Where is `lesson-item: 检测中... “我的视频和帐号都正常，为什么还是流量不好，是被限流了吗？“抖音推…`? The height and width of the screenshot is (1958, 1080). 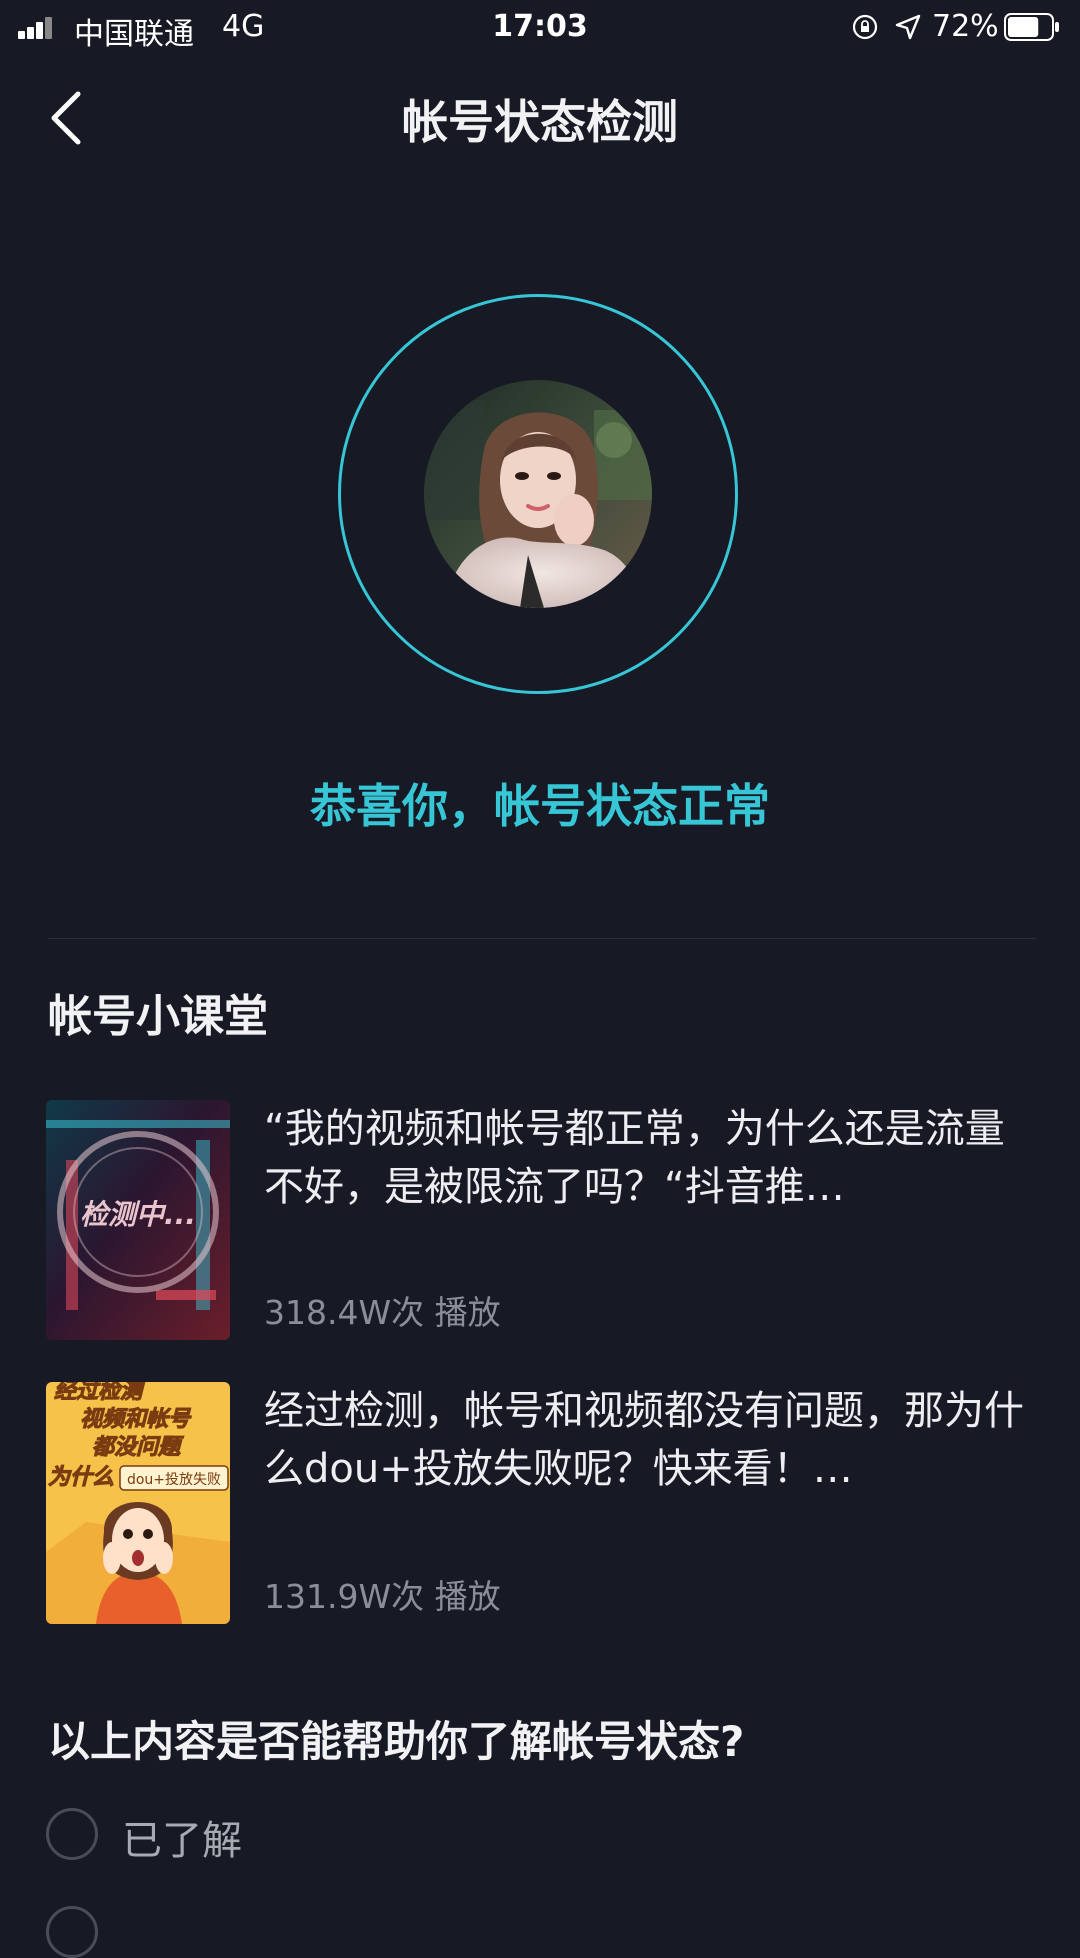 lesson-item: 检测中... “我的视频和帐号都正常，为什么还是流量不好，是被限流了吗？“抖音推… is located at coordinates (541, 1220).